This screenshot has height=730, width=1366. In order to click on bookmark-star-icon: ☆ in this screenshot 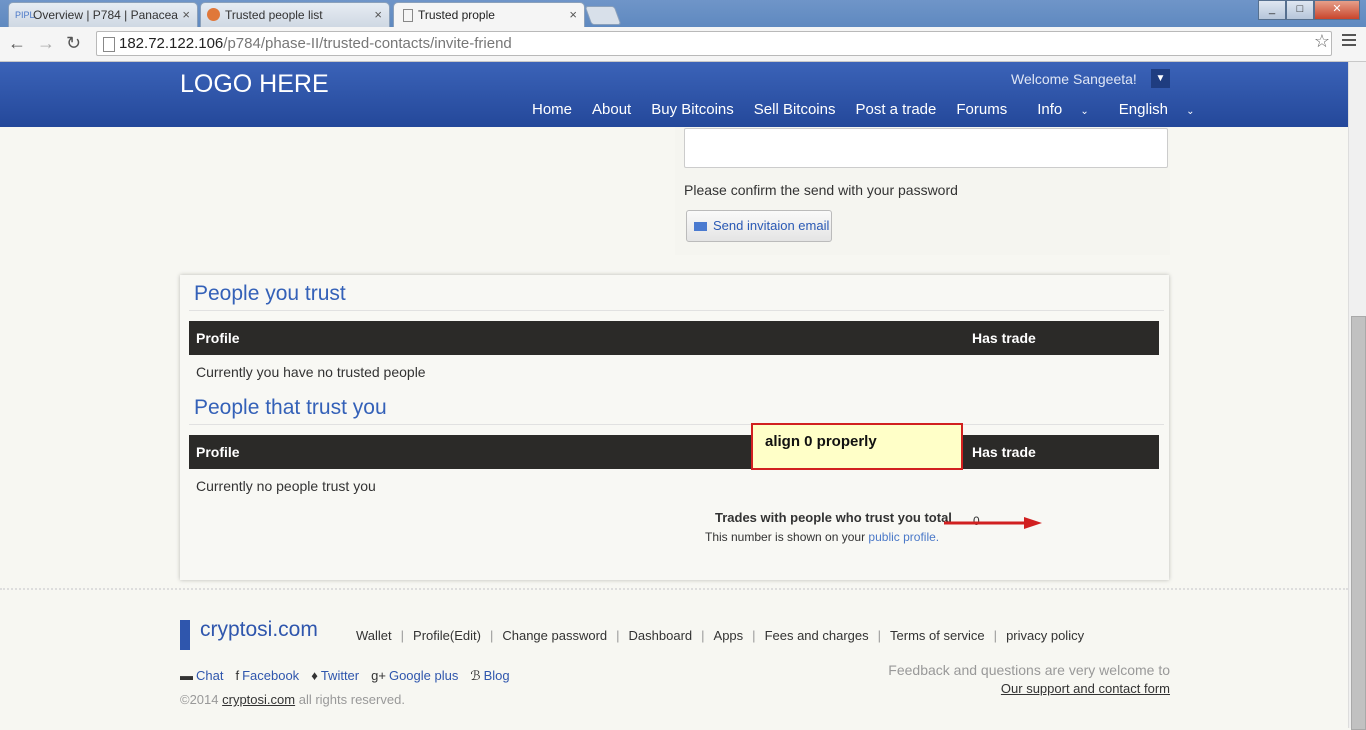, I will do `click(1322, 41)`.